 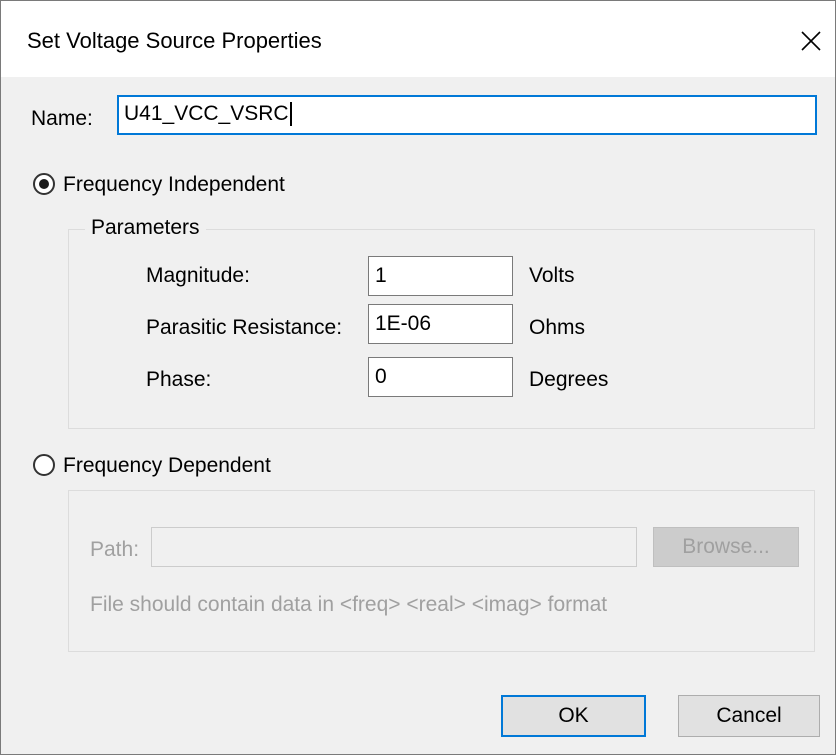 I want to click on phase-input: 0, so click(x=440, y=377).